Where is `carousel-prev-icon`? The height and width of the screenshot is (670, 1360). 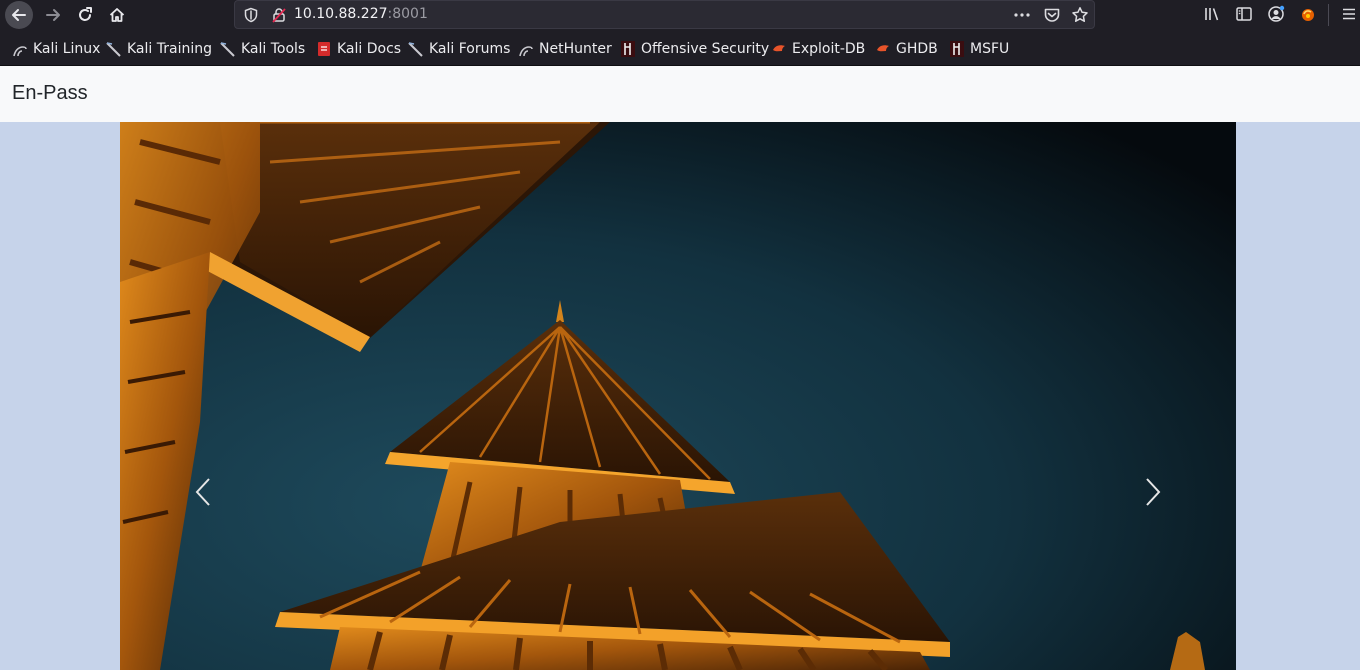 carousel-prev-icon is located at coordinates (204, 492).